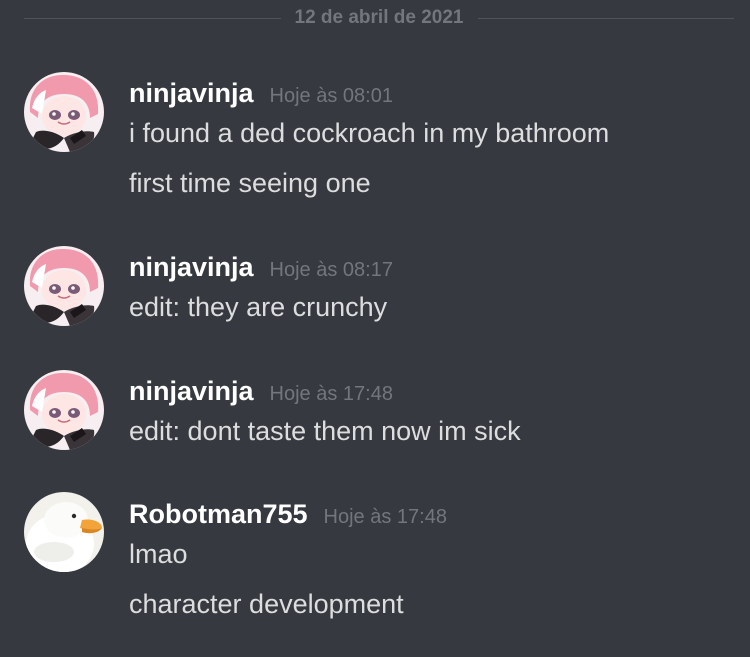 The width and height of the screenshot is (750, 657). I want to click on message-header: Robotman755 Hoje às 17:48, so click(288, 514).